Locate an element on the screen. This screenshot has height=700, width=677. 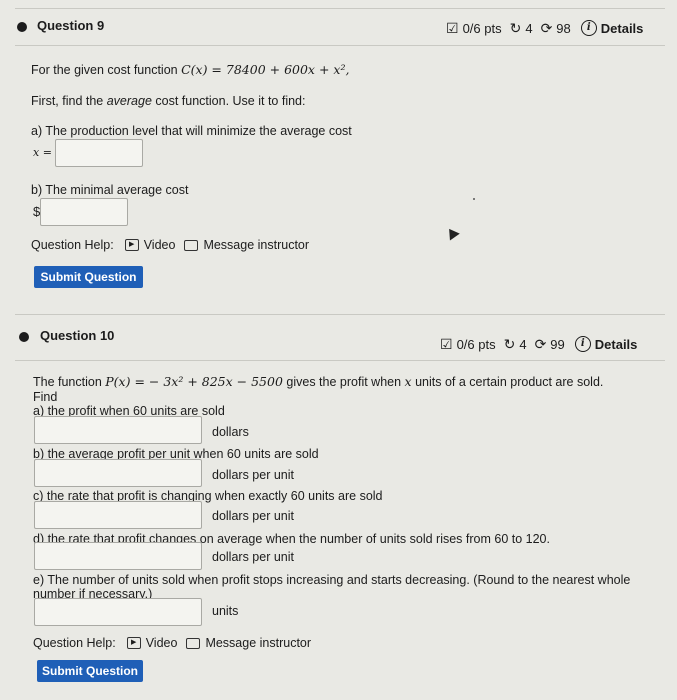
intro-prefix: For the given cost function is located at coordinates (106, 70).